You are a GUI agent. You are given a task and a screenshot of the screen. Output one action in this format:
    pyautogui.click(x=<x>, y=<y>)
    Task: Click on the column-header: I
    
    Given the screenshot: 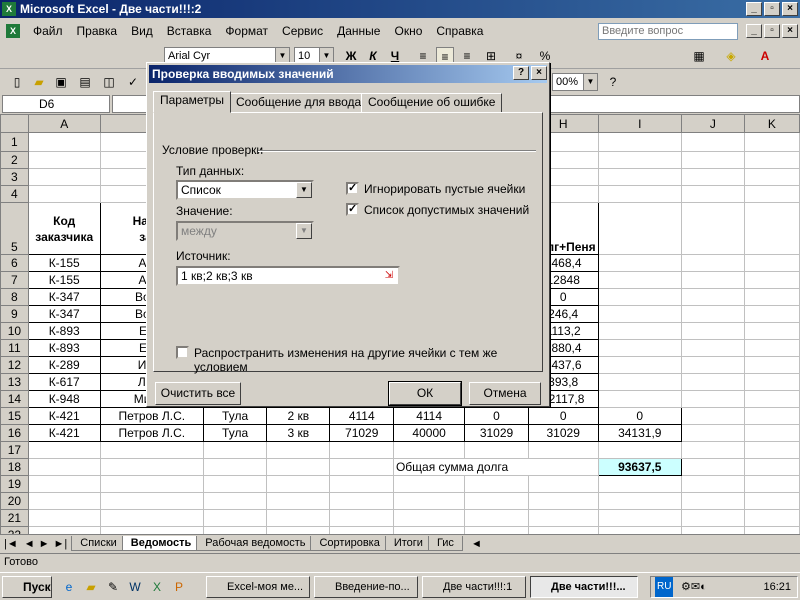 What is the action you would take?
    pyautogui.click(x=639, y=123)
    